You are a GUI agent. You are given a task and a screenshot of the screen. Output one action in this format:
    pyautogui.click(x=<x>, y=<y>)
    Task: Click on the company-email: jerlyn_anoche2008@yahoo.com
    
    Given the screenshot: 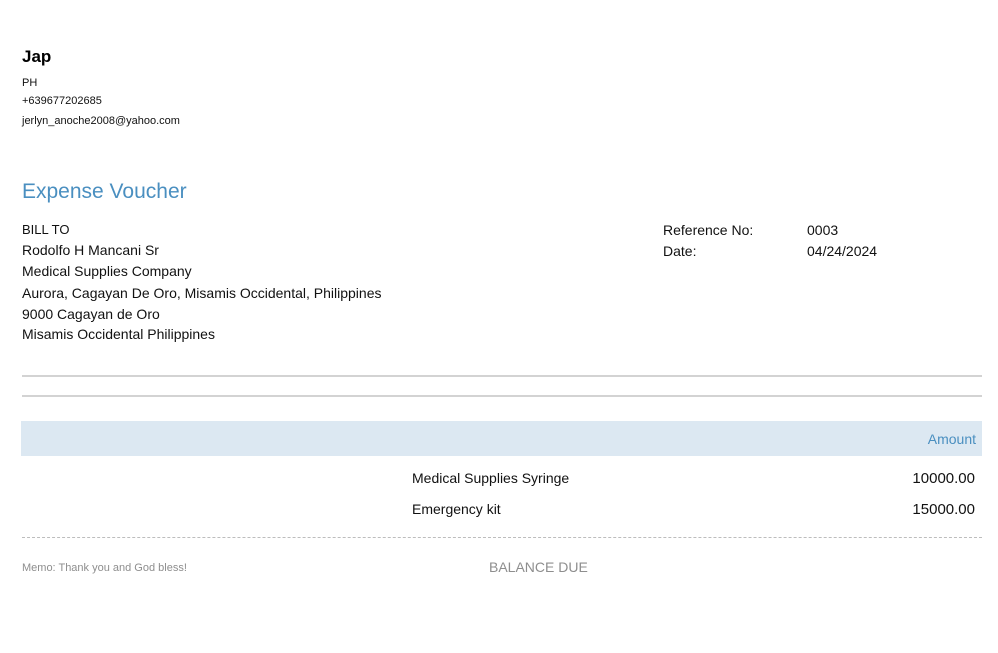 What is the action you would take?
    pyautogui.click(x=101, y=121)
    